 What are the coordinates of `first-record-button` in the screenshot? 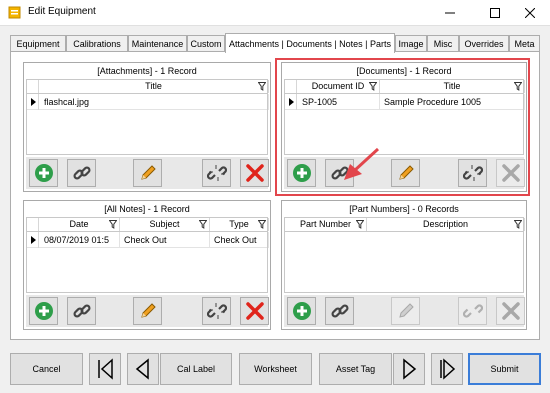 It's located at (105, 369).